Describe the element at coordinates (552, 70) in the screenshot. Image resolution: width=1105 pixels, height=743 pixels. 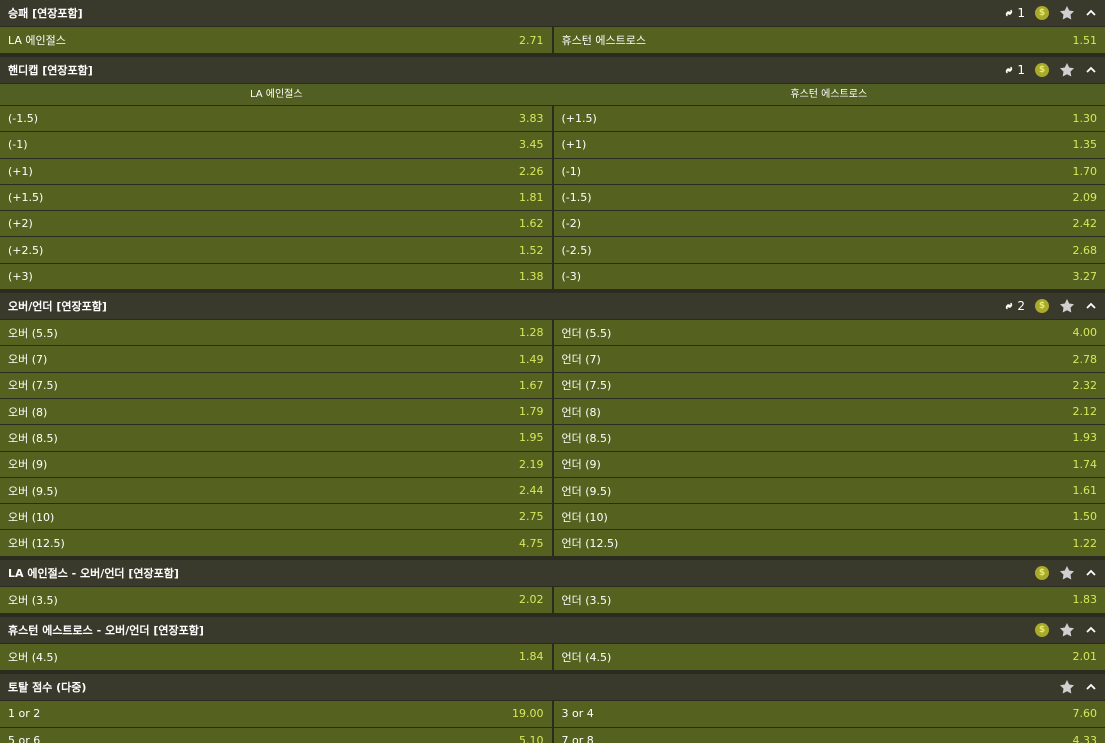
I see `market-header: 핸디캡 [연장포함] 1 $` at that location.